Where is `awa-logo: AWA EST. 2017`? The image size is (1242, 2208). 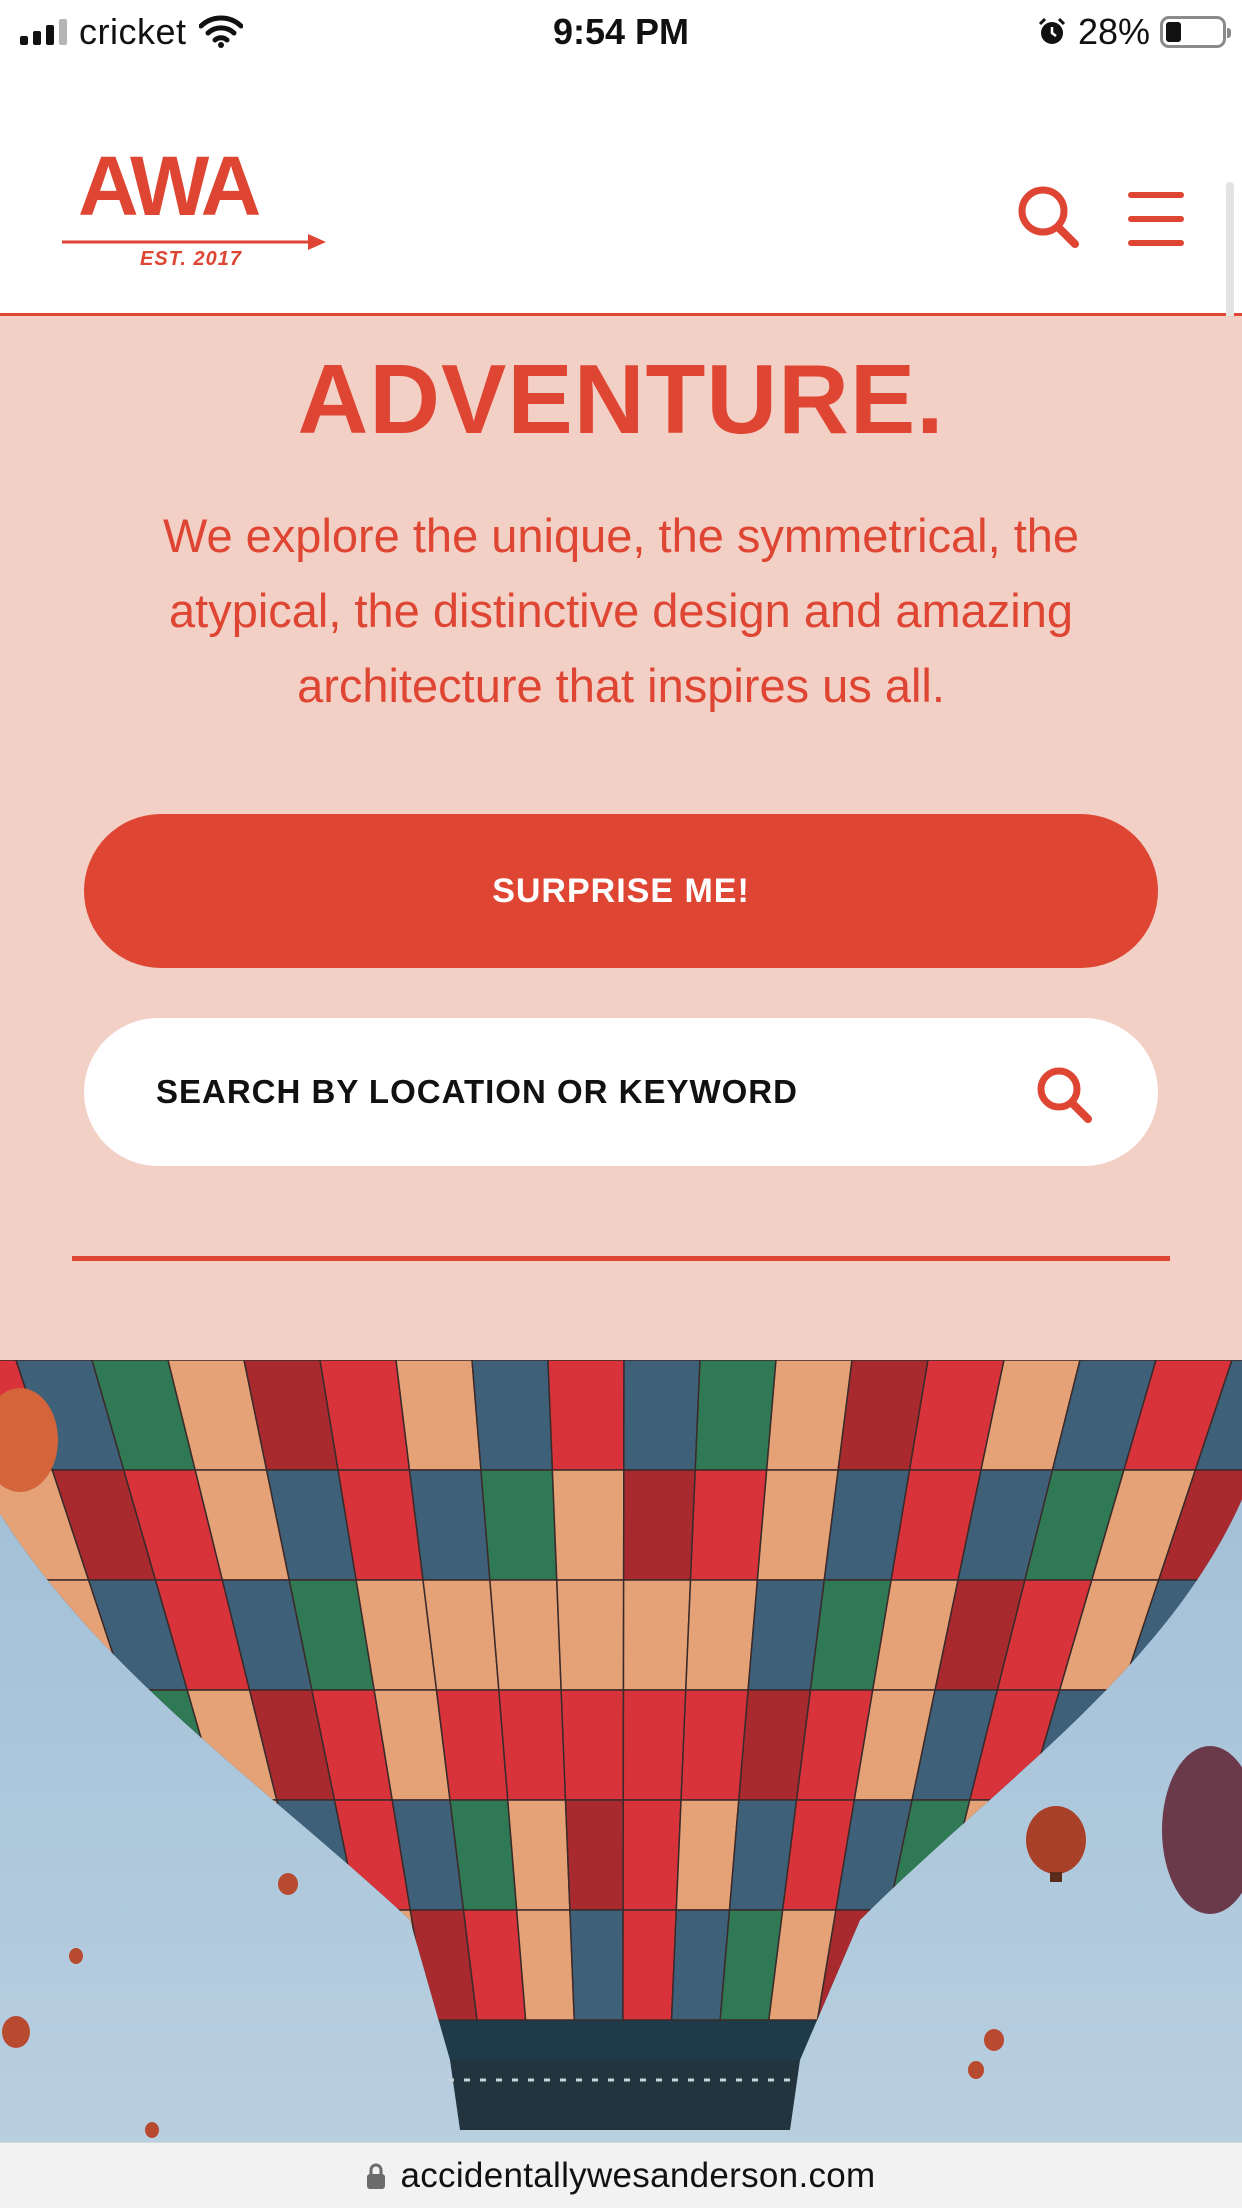
awa-logo: AWA EST. 2017 is located at coordinates (195, 209).